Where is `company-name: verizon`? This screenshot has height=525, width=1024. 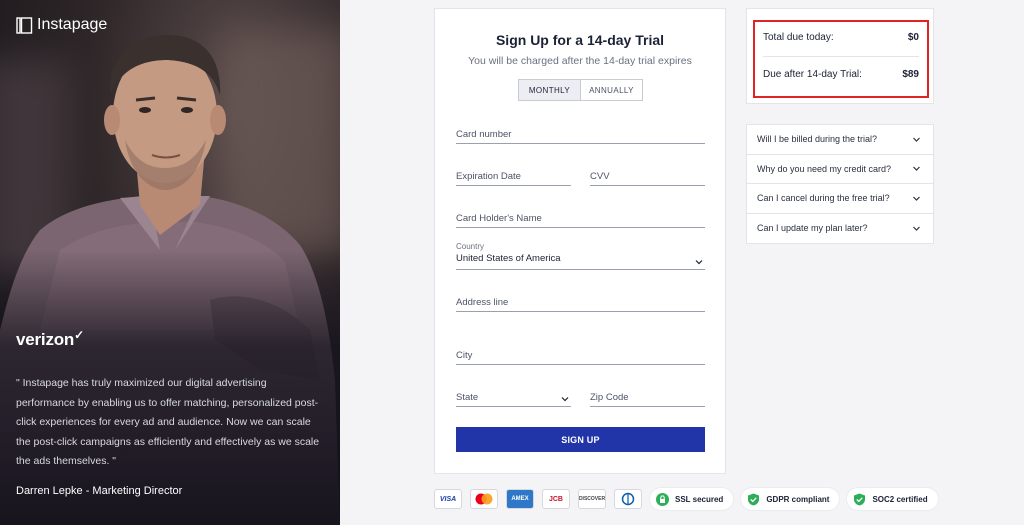 company-name: verizon is located at coordinates (45, 339).